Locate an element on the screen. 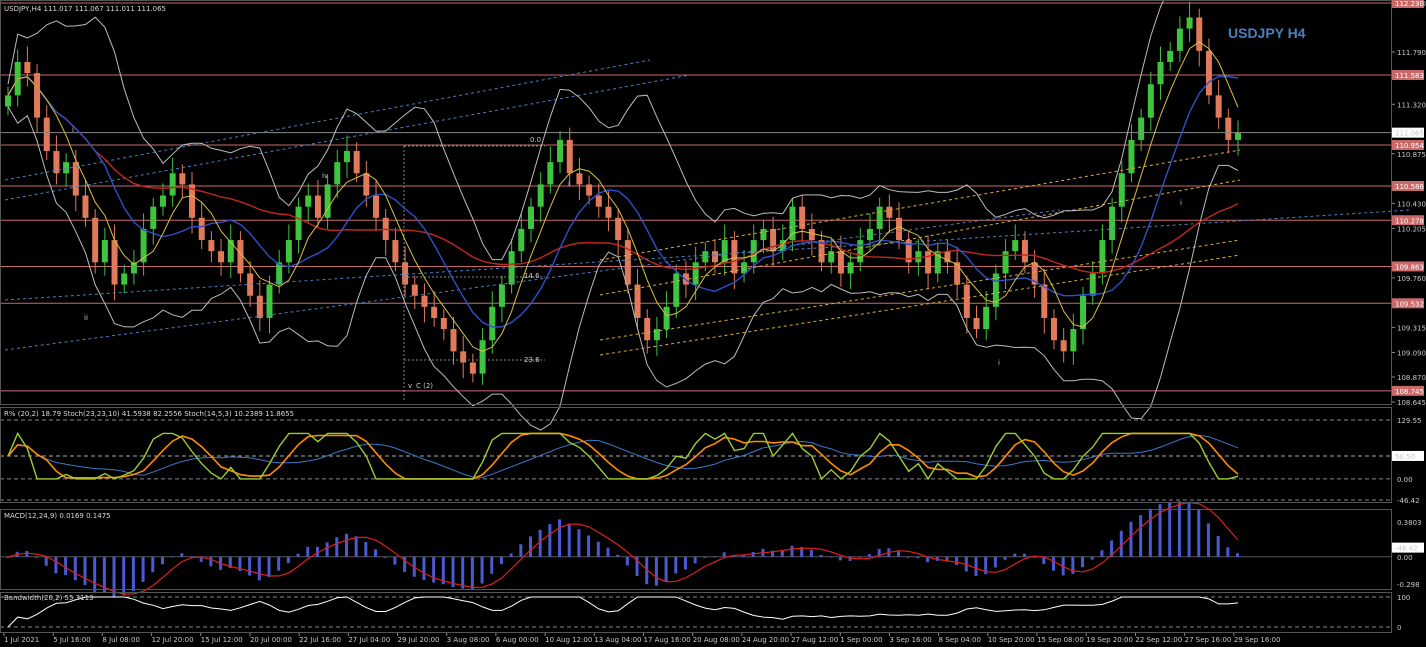 The width and height of the screenshot is (1426, 647). time-label: 29 Jul 20:00 is located at coordinates (419, 640).